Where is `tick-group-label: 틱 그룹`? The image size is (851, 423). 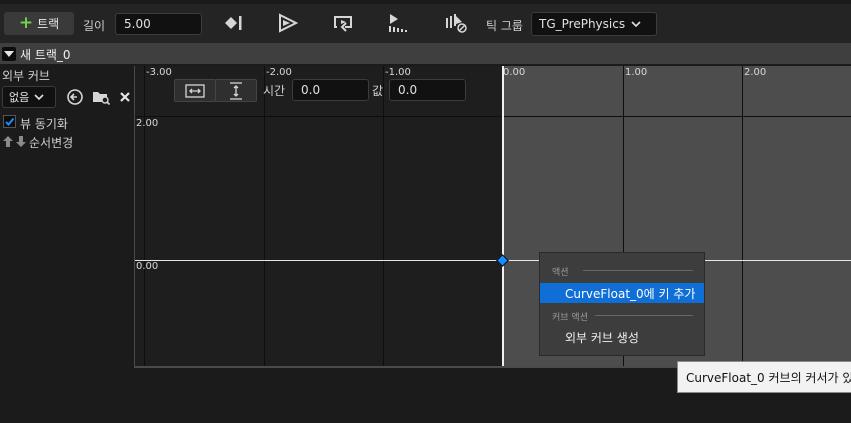
tick-group-label: 틱 그룹 is located at coordinates (504, 26).